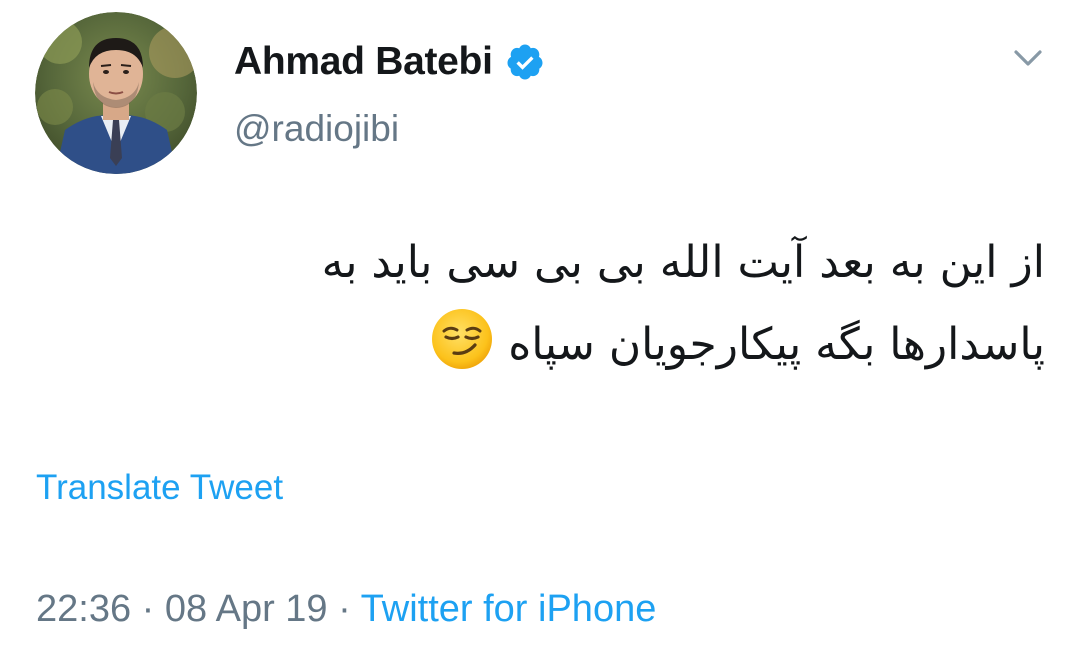 The width and height of the screenshot is (1075, 668). What do you see at coordinates (363, 62) in the screenshot?
I see `display-name: Ahmad Batebi` at bounding box center [363, 62].